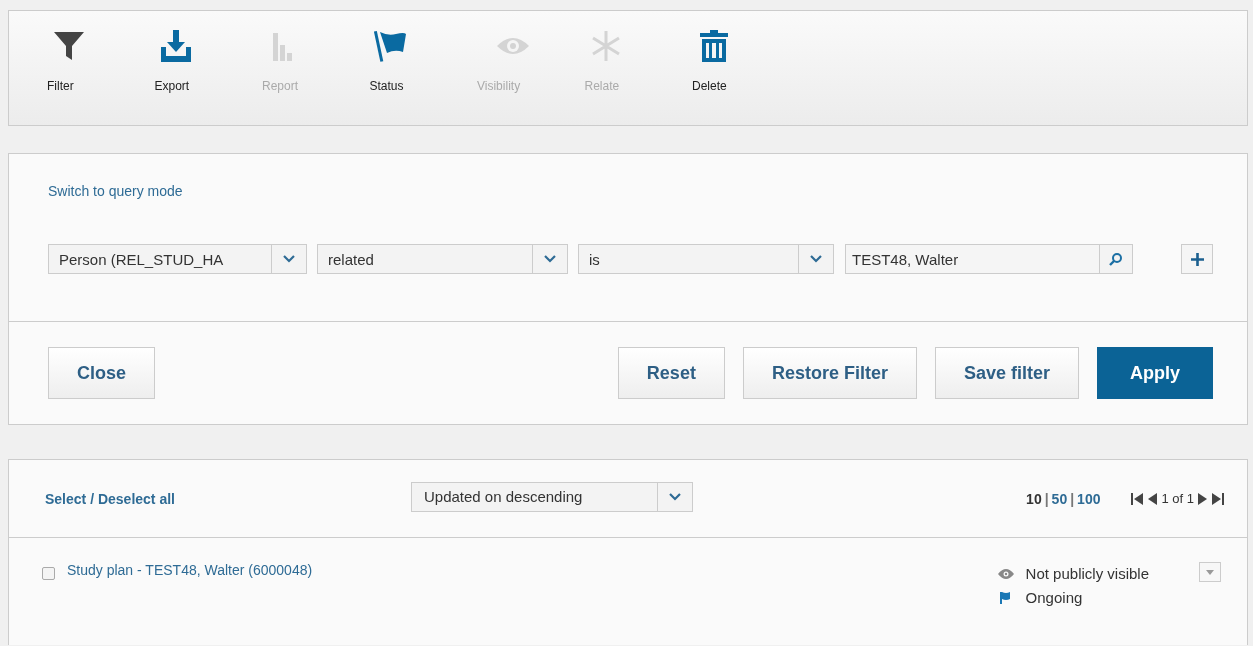 The height and width of the screenshot is (646, 1253). I want to click on plus-icon, so click(1197, 259).